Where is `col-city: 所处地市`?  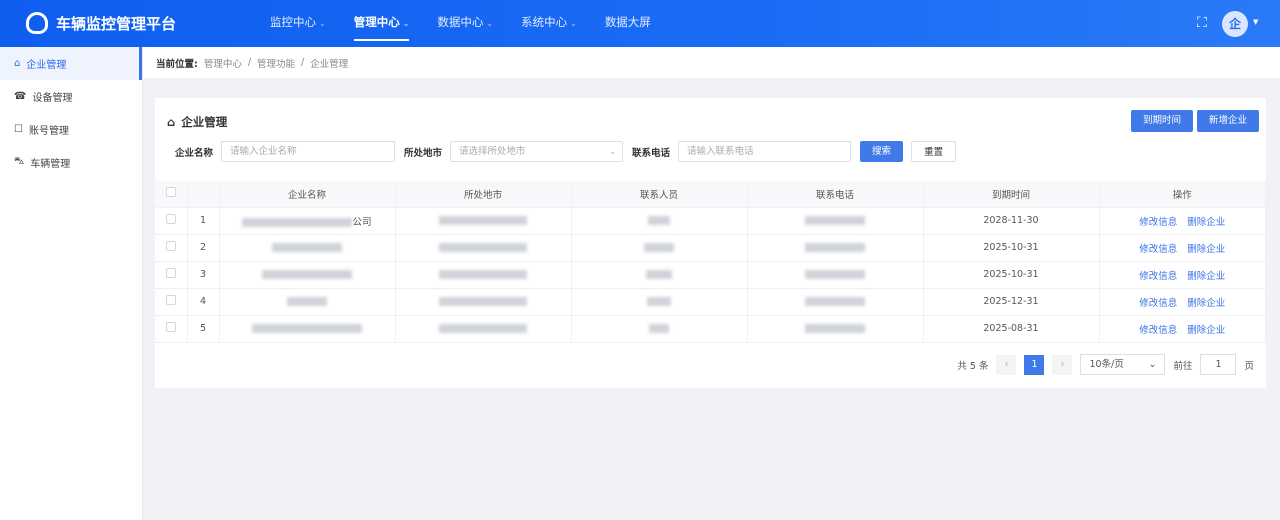 col-city: 所处地市 is located at coordinates (483, 194).